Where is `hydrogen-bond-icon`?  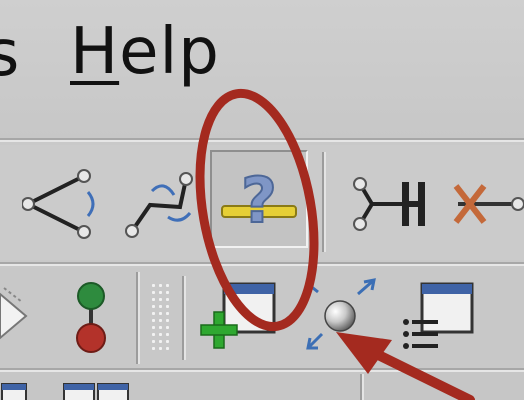 hydrogen-bond-icon is located at coordinates (389, 204).